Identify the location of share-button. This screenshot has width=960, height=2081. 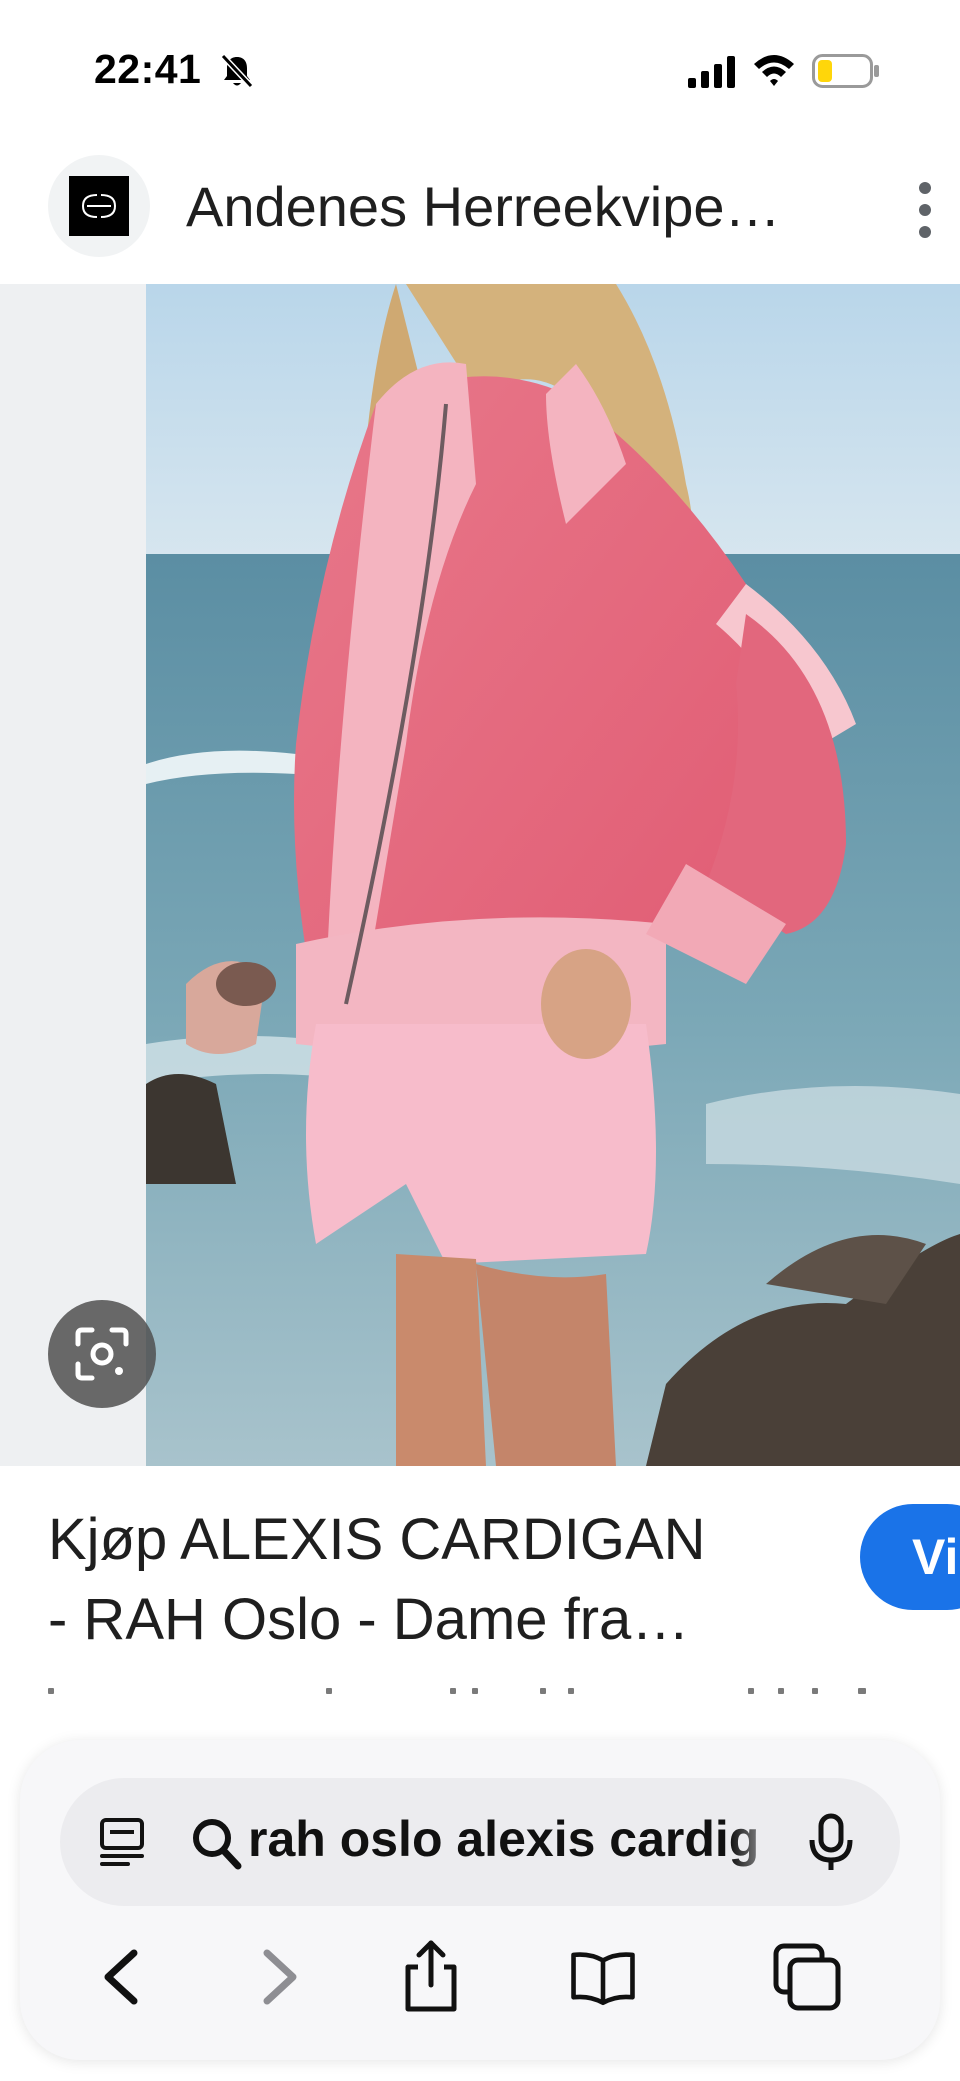
(431, 1976).